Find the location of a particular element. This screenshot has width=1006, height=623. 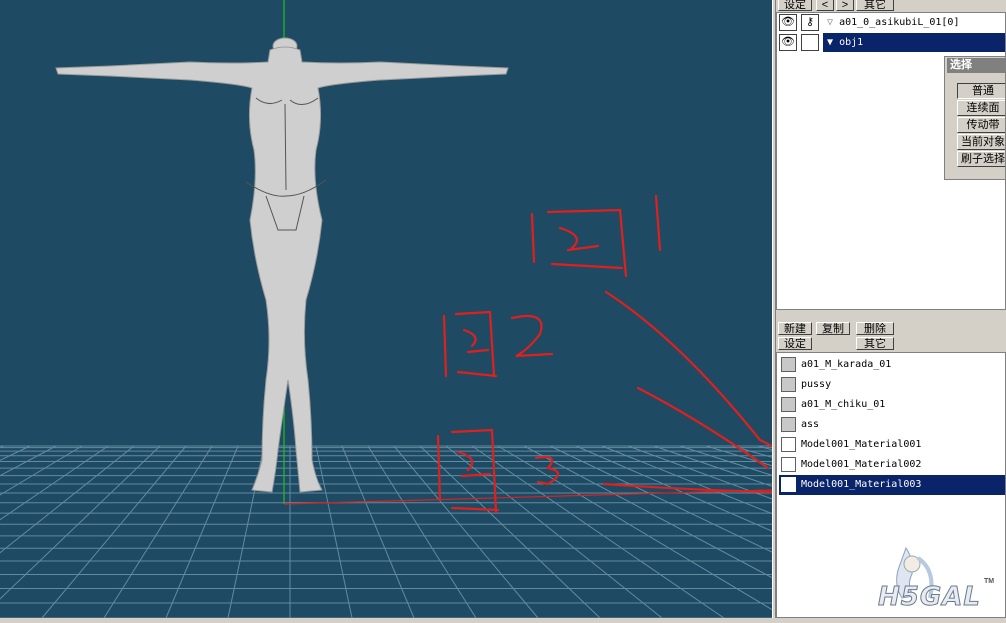

arrow-to-material003 is located at coordinates (687, 488).